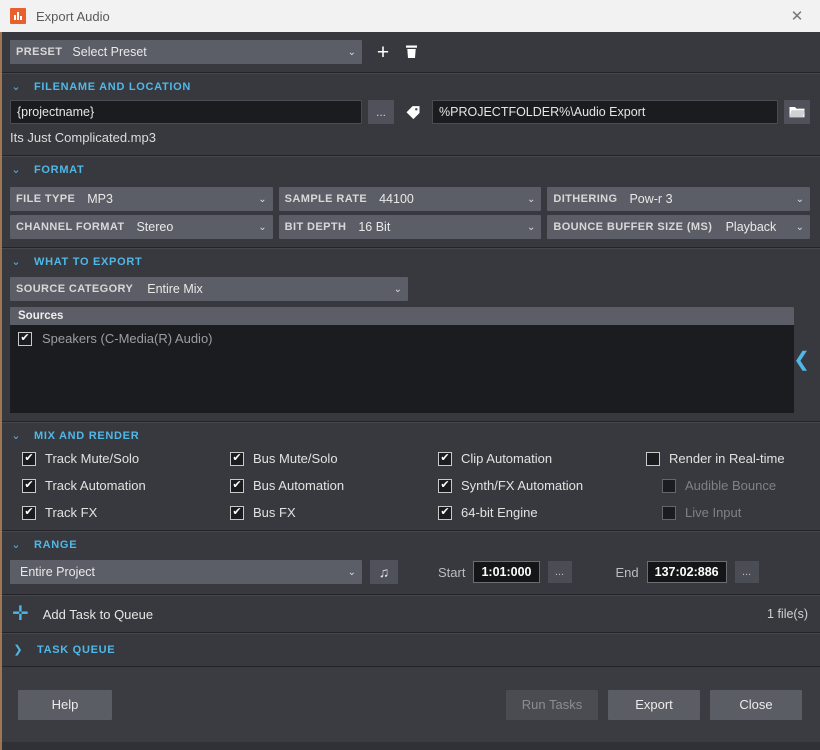 The image size is (820, 750). What do you see at coordinates (801, 360) in the screenshot?
I see `chevron-left-icon: ❮` at bounding box center [801, 360].